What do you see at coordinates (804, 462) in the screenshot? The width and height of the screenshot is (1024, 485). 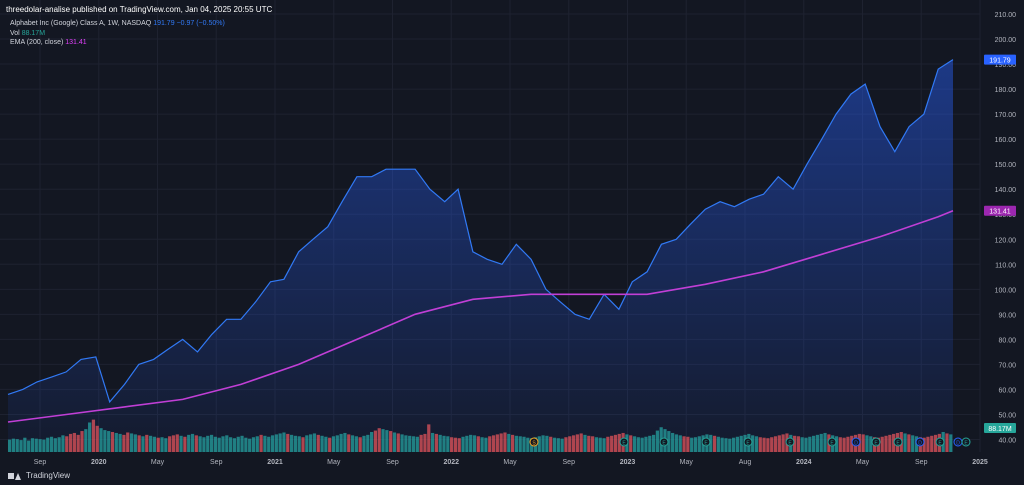 I see `x-tick-label: 2024` at bounding box center [804, 462].